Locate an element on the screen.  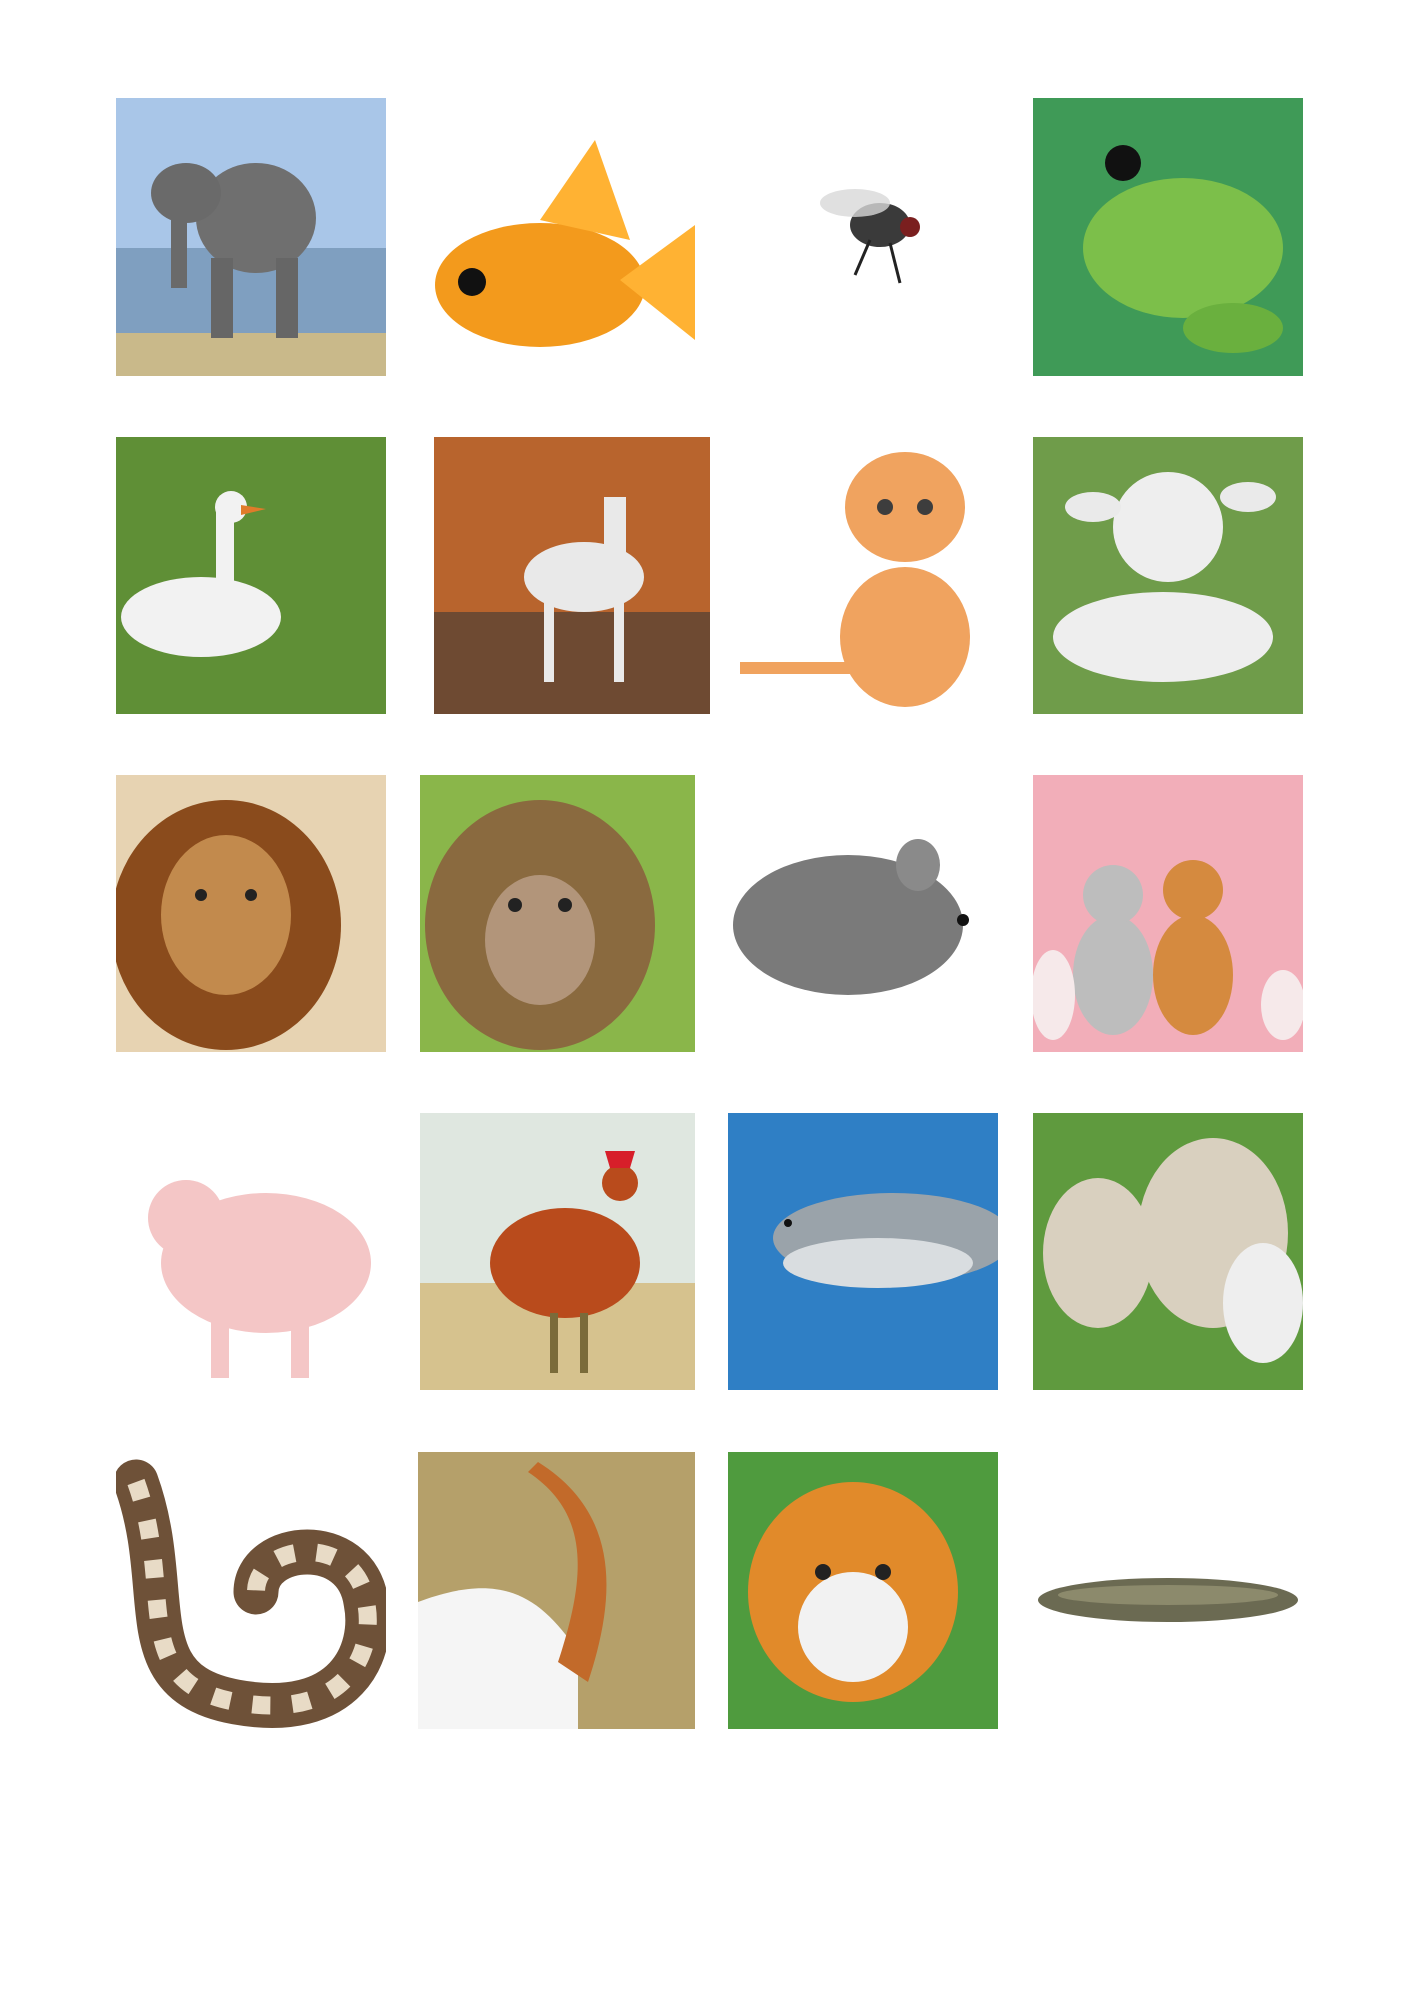
snake-photo is located at coordinates (251, 1590).